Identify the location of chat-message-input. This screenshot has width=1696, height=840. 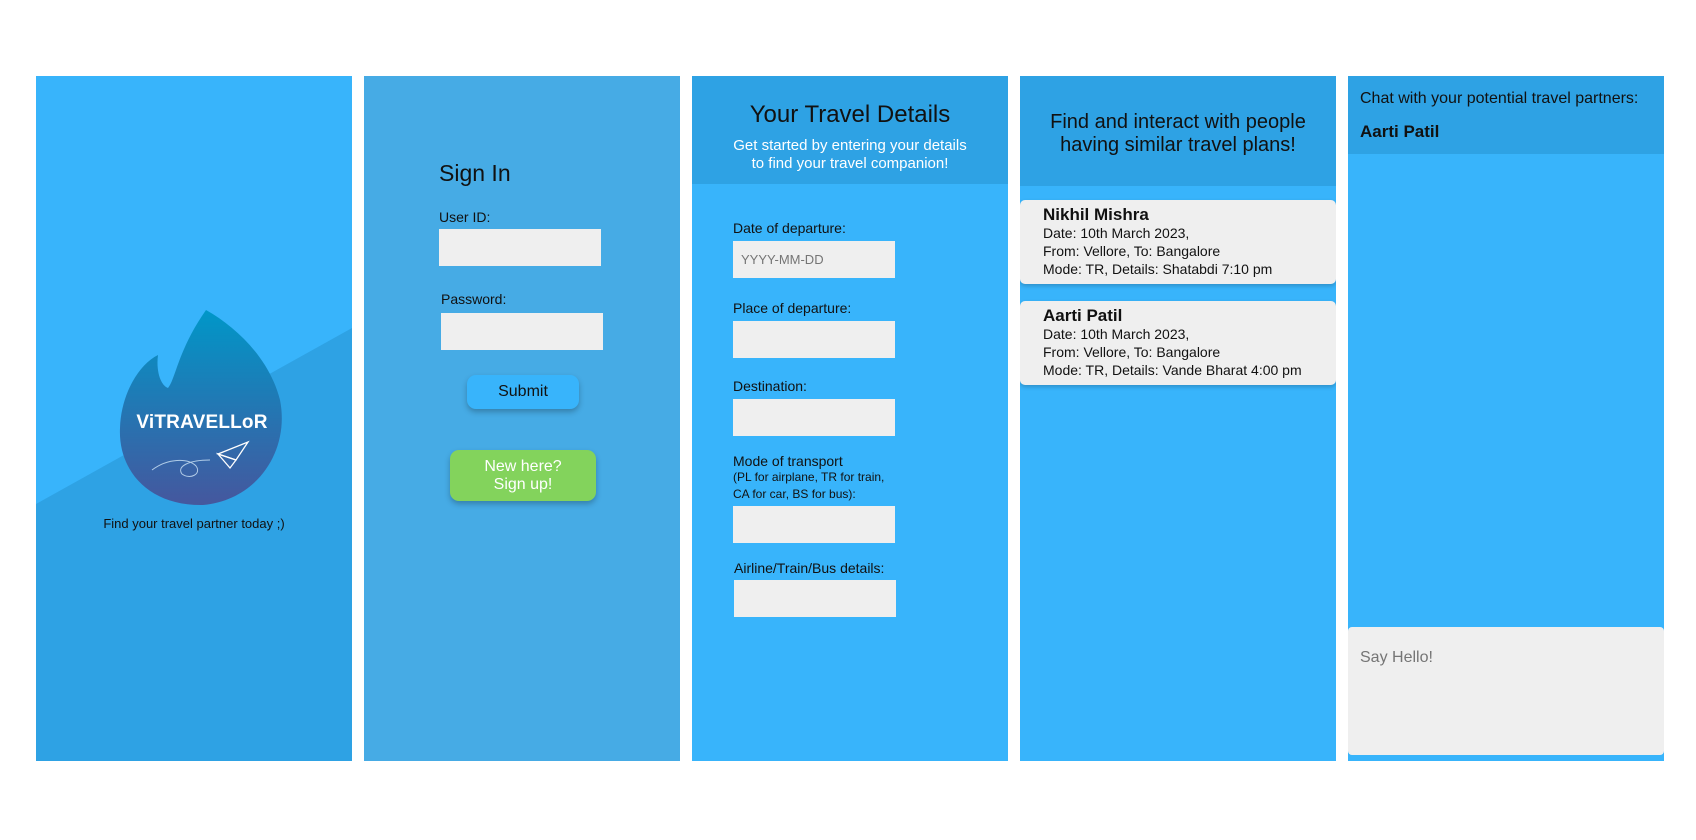
(1506, 691).